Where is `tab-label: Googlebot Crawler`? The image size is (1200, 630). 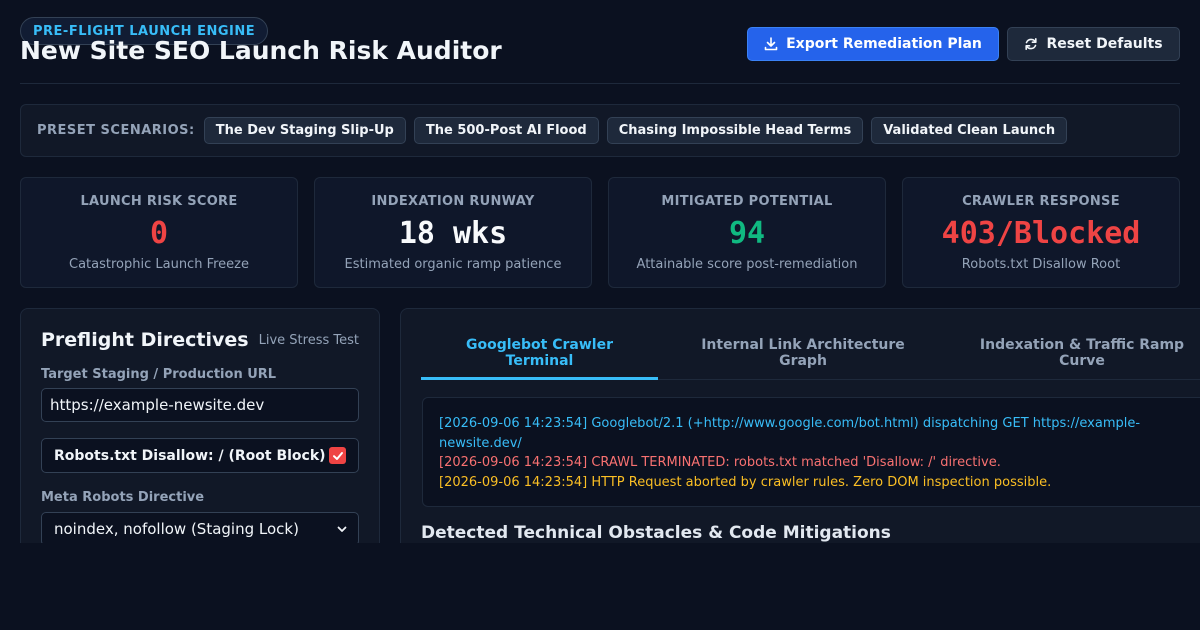 tab-label: Googlebot Crawler is located at coordinates (539, 345).